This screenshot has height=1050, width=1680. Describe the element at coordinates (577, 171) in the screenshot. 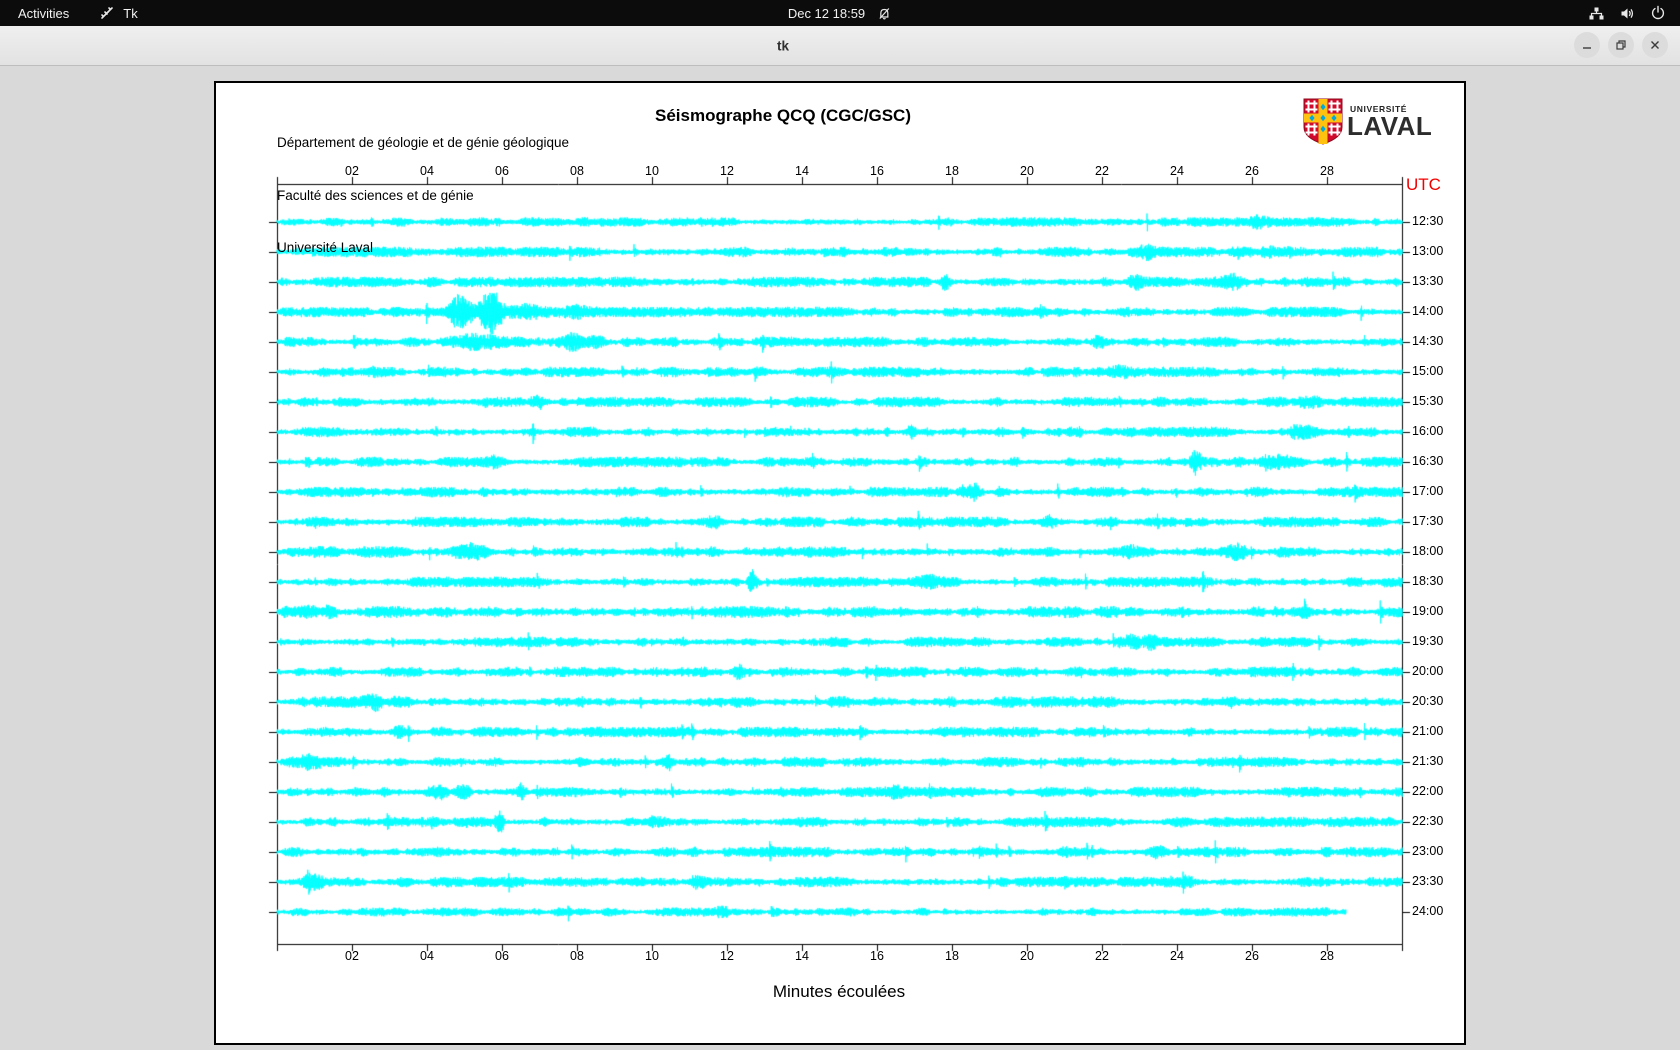

I see `x-tick-label-top: 08` at that location.